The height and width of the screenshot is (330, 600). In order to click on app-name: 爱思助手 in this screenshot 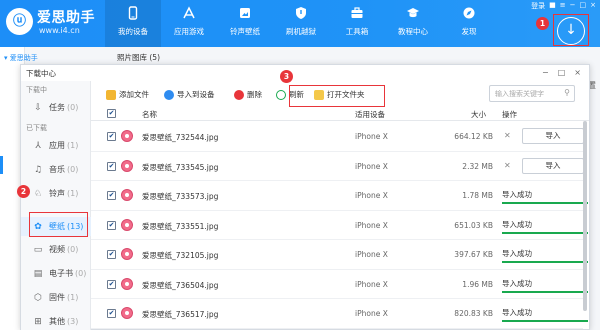, I will do `click(66, 18)`.